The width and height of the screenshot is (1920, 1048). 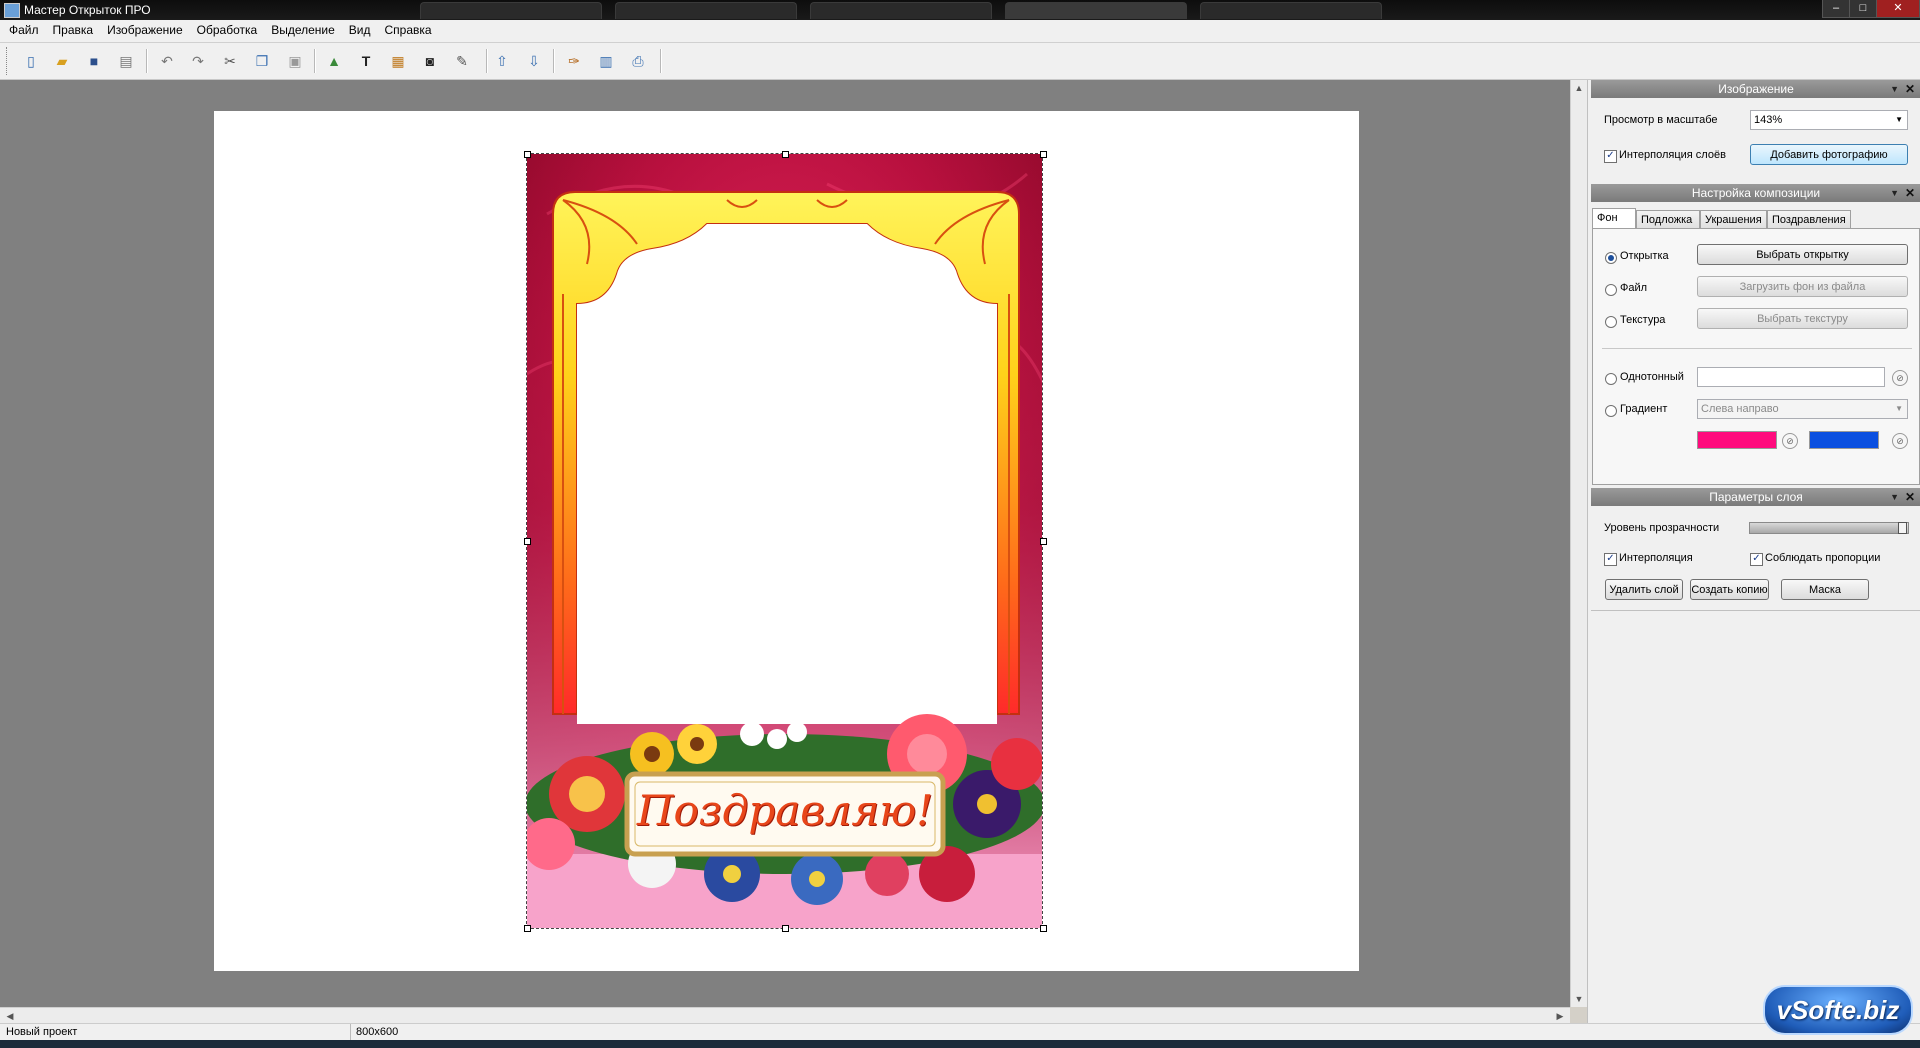 What do you see at coordinates (262, 61) in the screenshot?
I see `copy-icon: ❐` at bounding box center [262, 61].